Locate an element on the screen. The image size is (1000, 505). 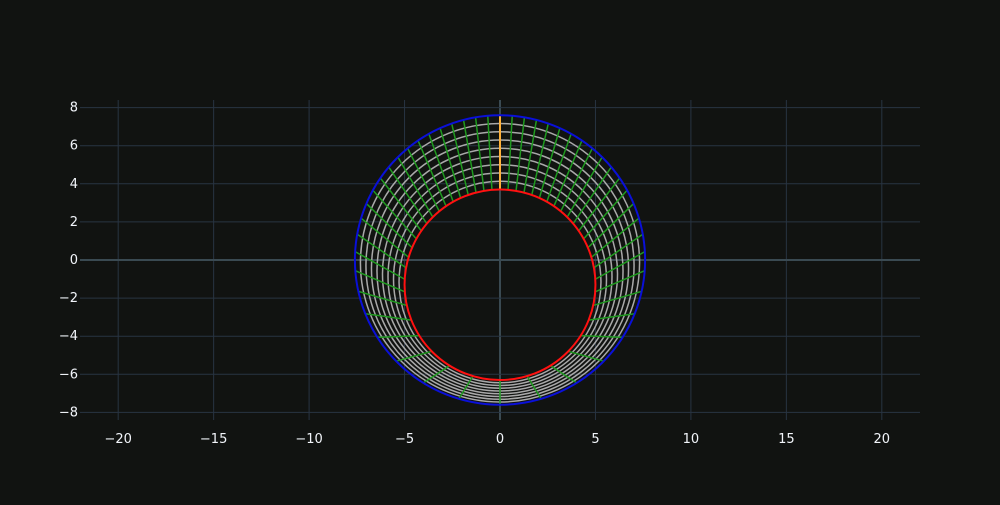
y-tick-label: 2 is located at coordinates (74, 222).